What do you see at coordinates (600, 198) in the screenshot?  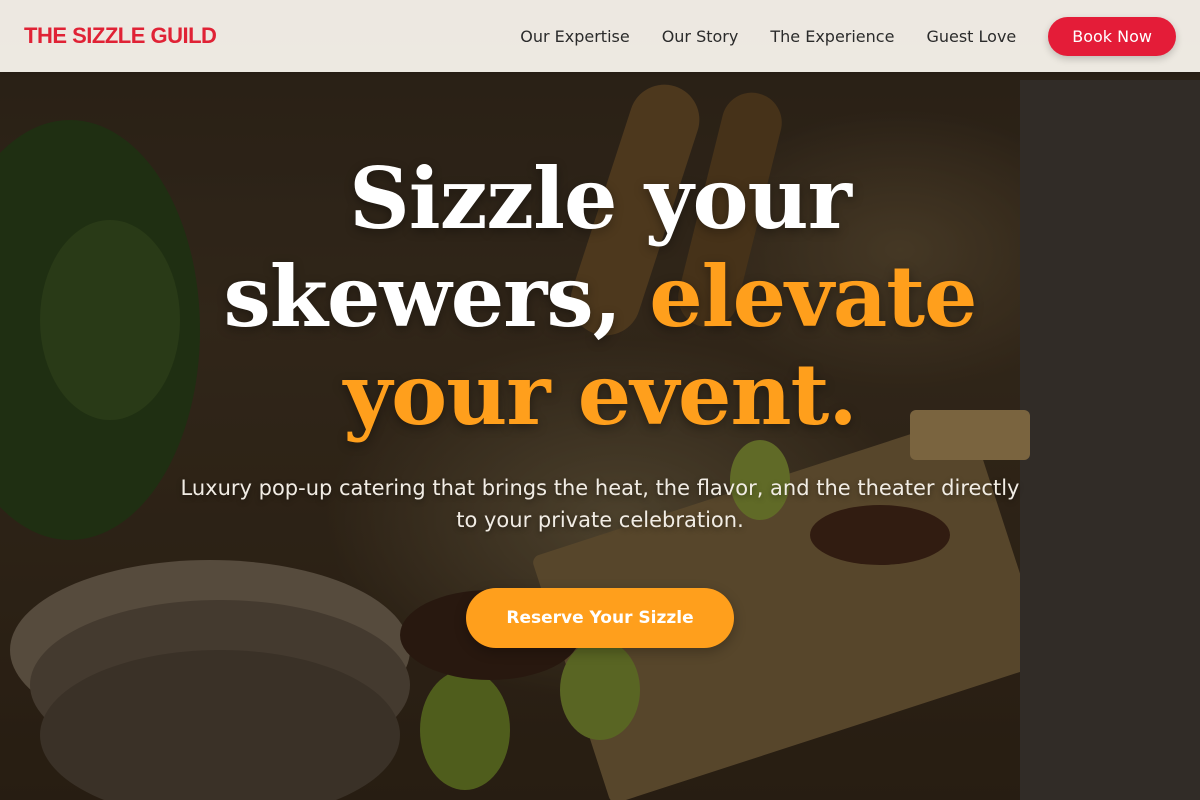 I see `headline-line-1: Sizzle your` at bounding box center [600, 198].